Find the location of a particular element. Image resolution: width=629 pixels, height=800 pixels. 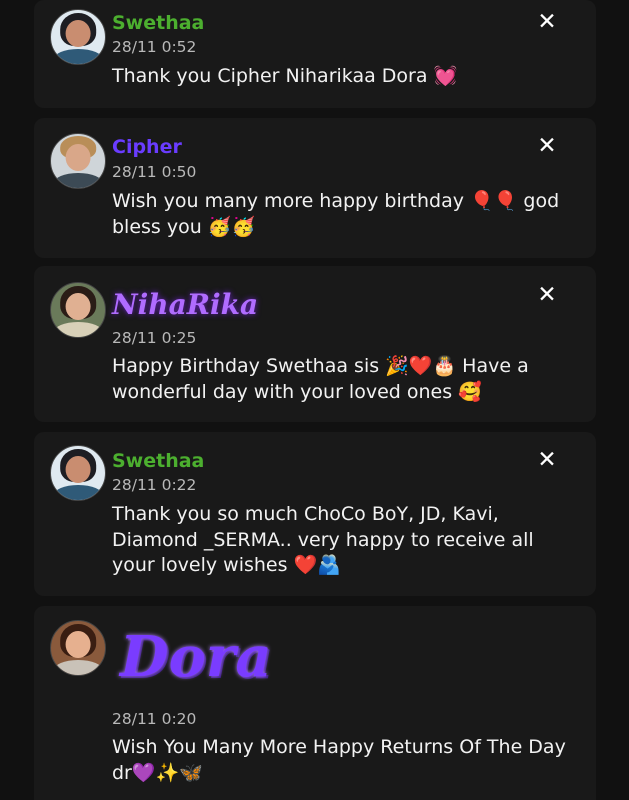

timestamp: 28/11 0:52 is located at coordinates (154, 47).